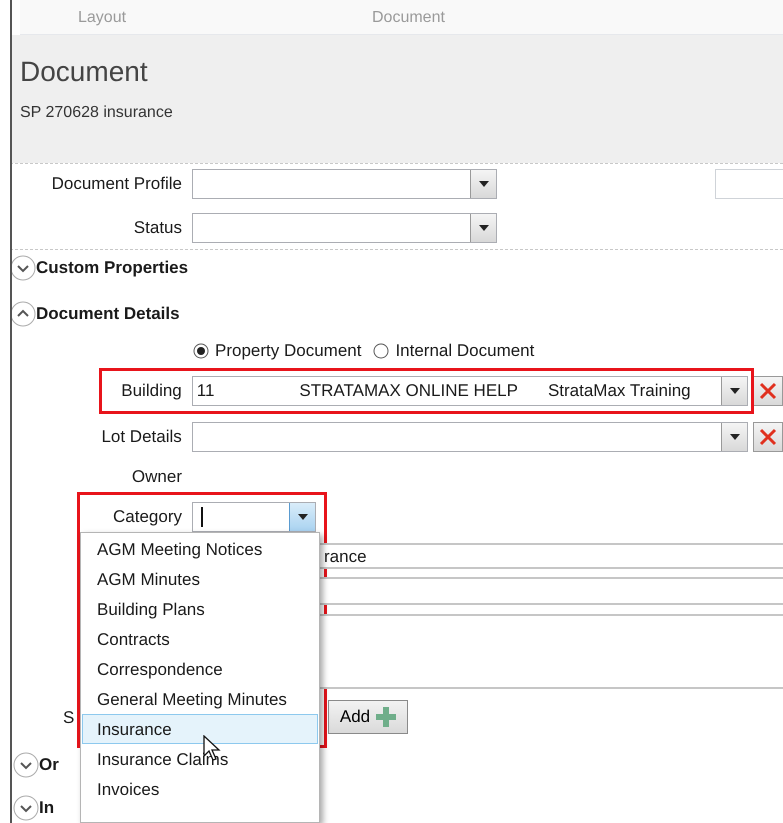  What do you see at coordinates (200, 639) in the screenshot?
I see `dropdown-option: Contracts` at bounding box center [200, 639].